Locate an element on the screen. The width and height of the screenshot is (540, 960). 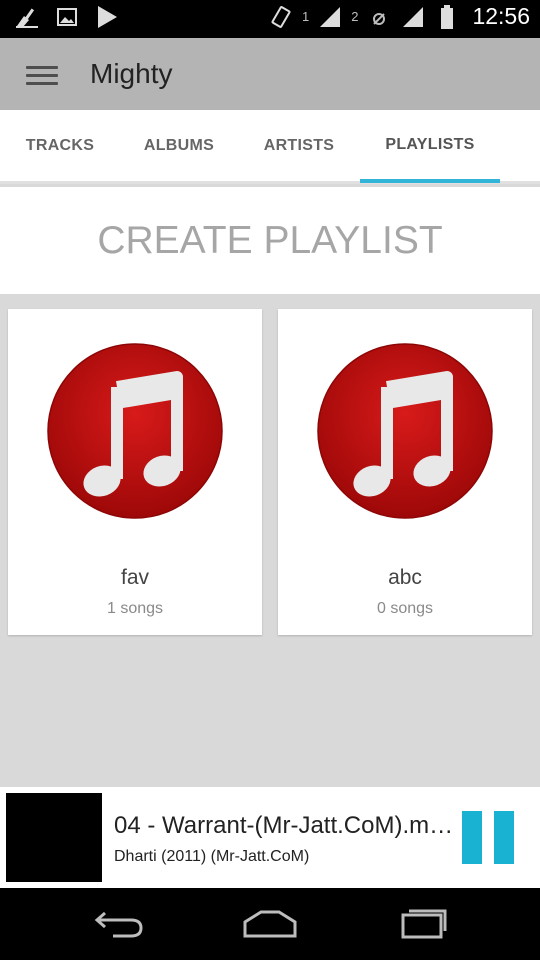
back-icon is located at coordinates (119, 924).